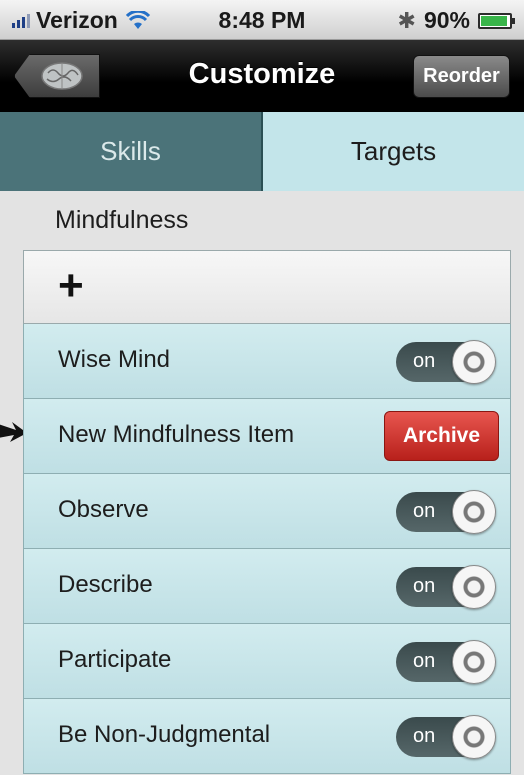 The height and width of the screenshot is (775, 524). What do you see at coordinates (406, 20) in the screenshot?
I see `bluetooth-icon: ✱` at bounding box center [406, 20].